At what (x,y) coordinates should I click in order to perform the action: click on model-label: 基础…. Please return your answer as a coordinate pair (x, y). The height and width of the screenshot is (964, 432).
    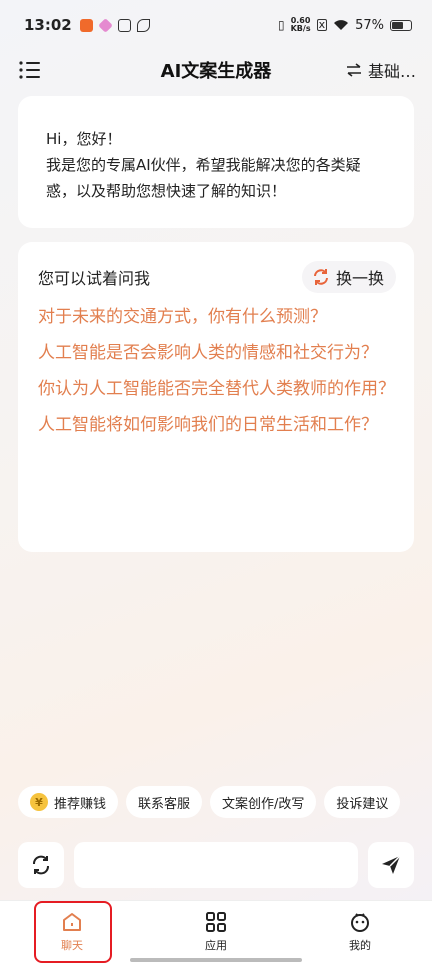
    Looking at the image, I should click on (391, 71).